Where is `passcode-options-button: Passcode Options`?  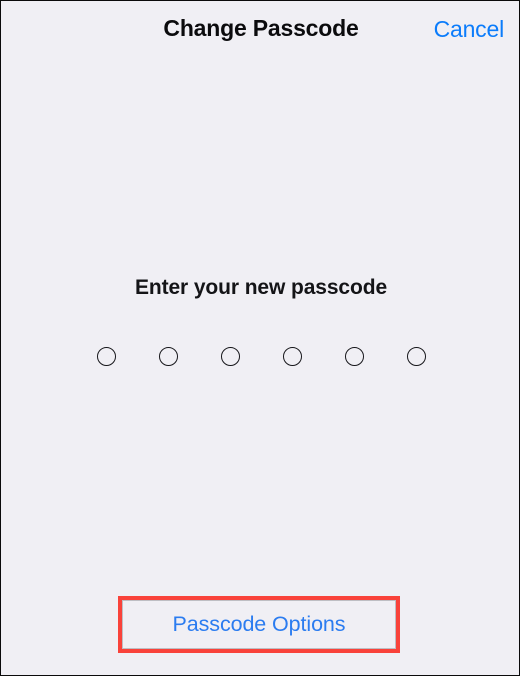
passcode-options-button: Passcode Options is located at coordinates (259, 624).